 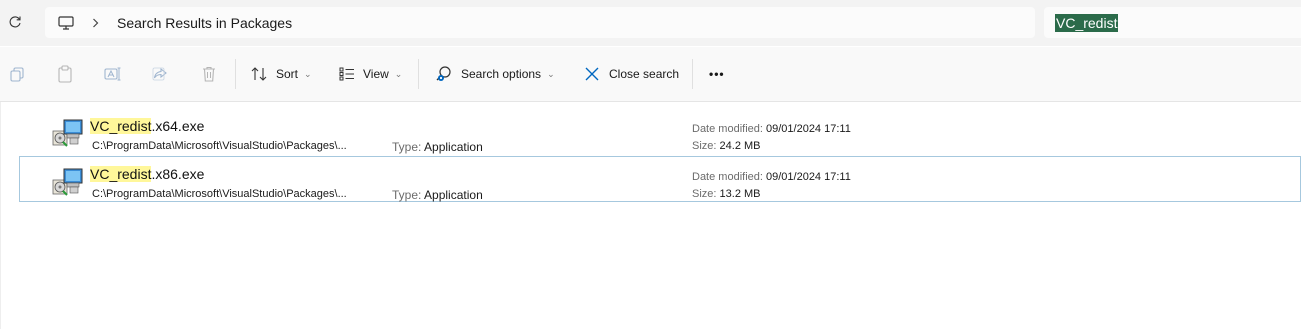 I want to click on this-pc-icon, so click(x=67, y=23).